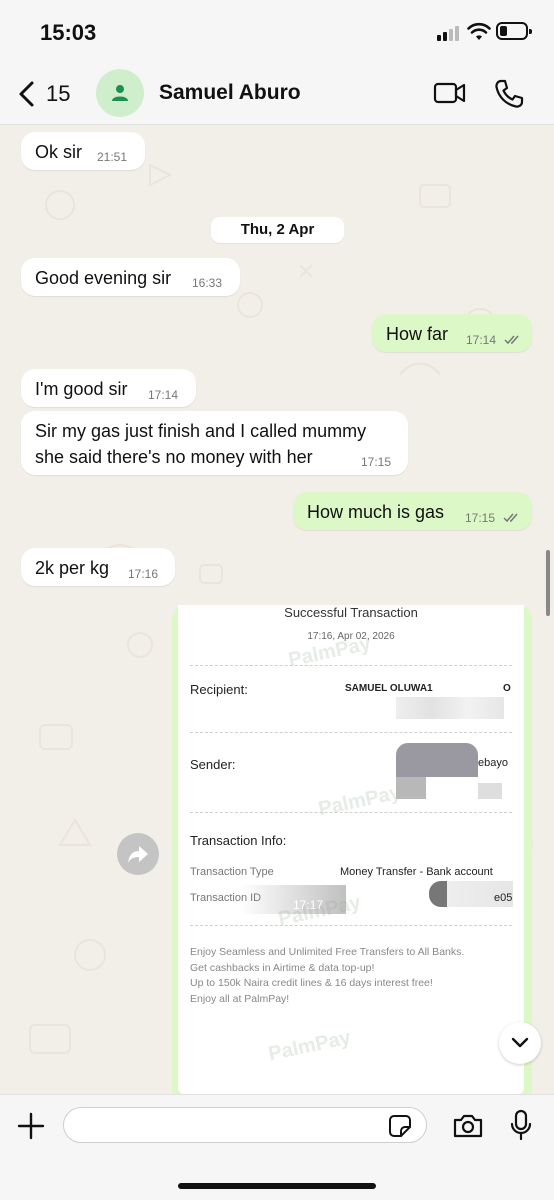  I want to click on unread-count: 15, so click(58, 94).